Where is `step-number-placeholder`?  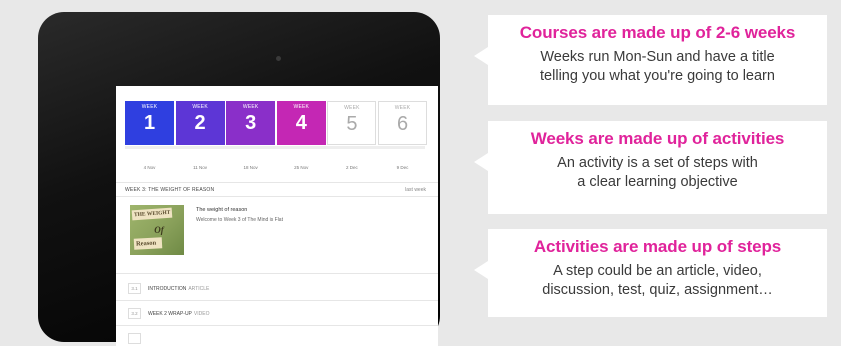
step-number-placeholder is located at coordinates (134, 338).